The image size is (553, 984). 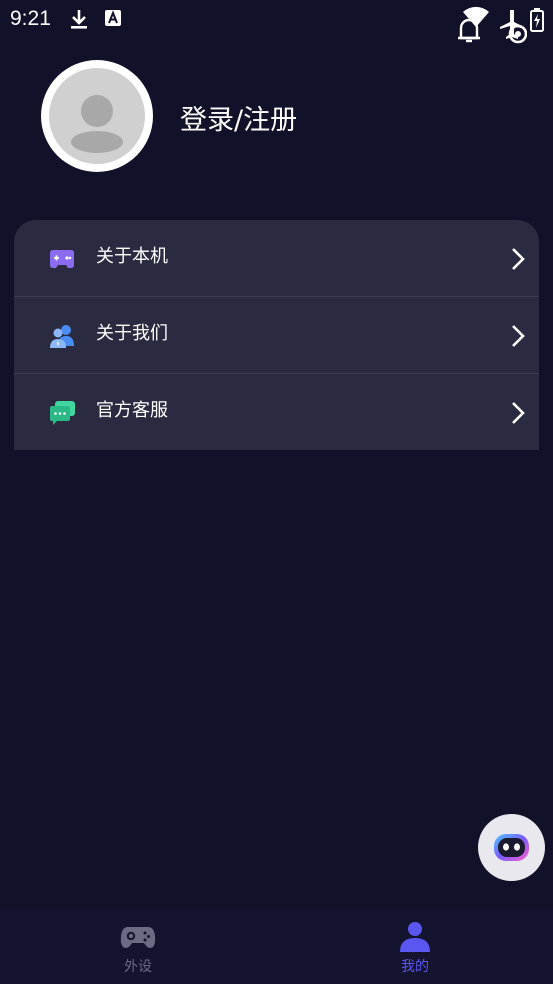 What do you see at coordinates (537, 20) in the screenshot?
I see `battery-icon` at bounding box center [537, 20].